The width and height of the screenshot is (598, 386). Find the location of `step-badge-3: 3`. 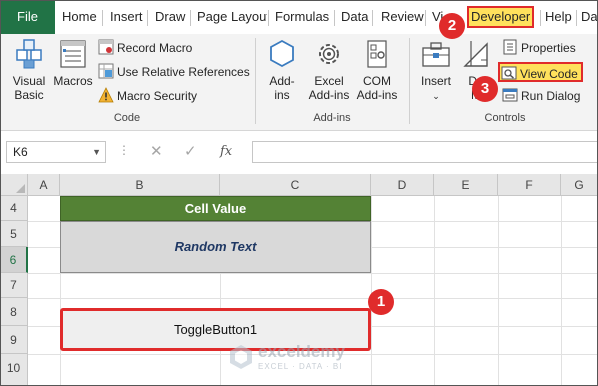

step-badge-3: 3 is located at coordinates (485, 89).